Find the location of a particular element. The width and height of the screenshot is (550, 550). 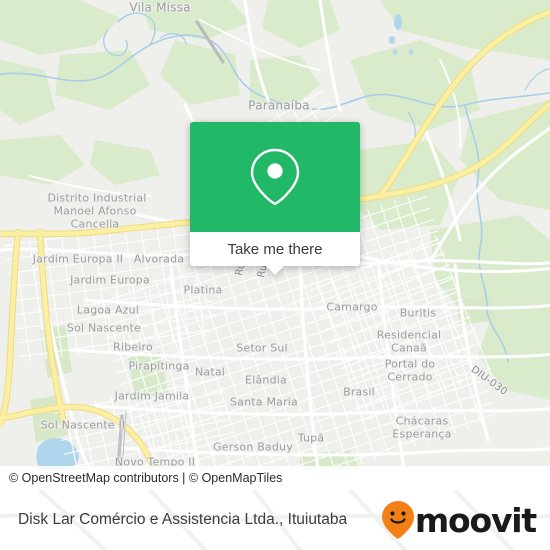

moovit-brand: moovit is located at coordinates (465, 520).